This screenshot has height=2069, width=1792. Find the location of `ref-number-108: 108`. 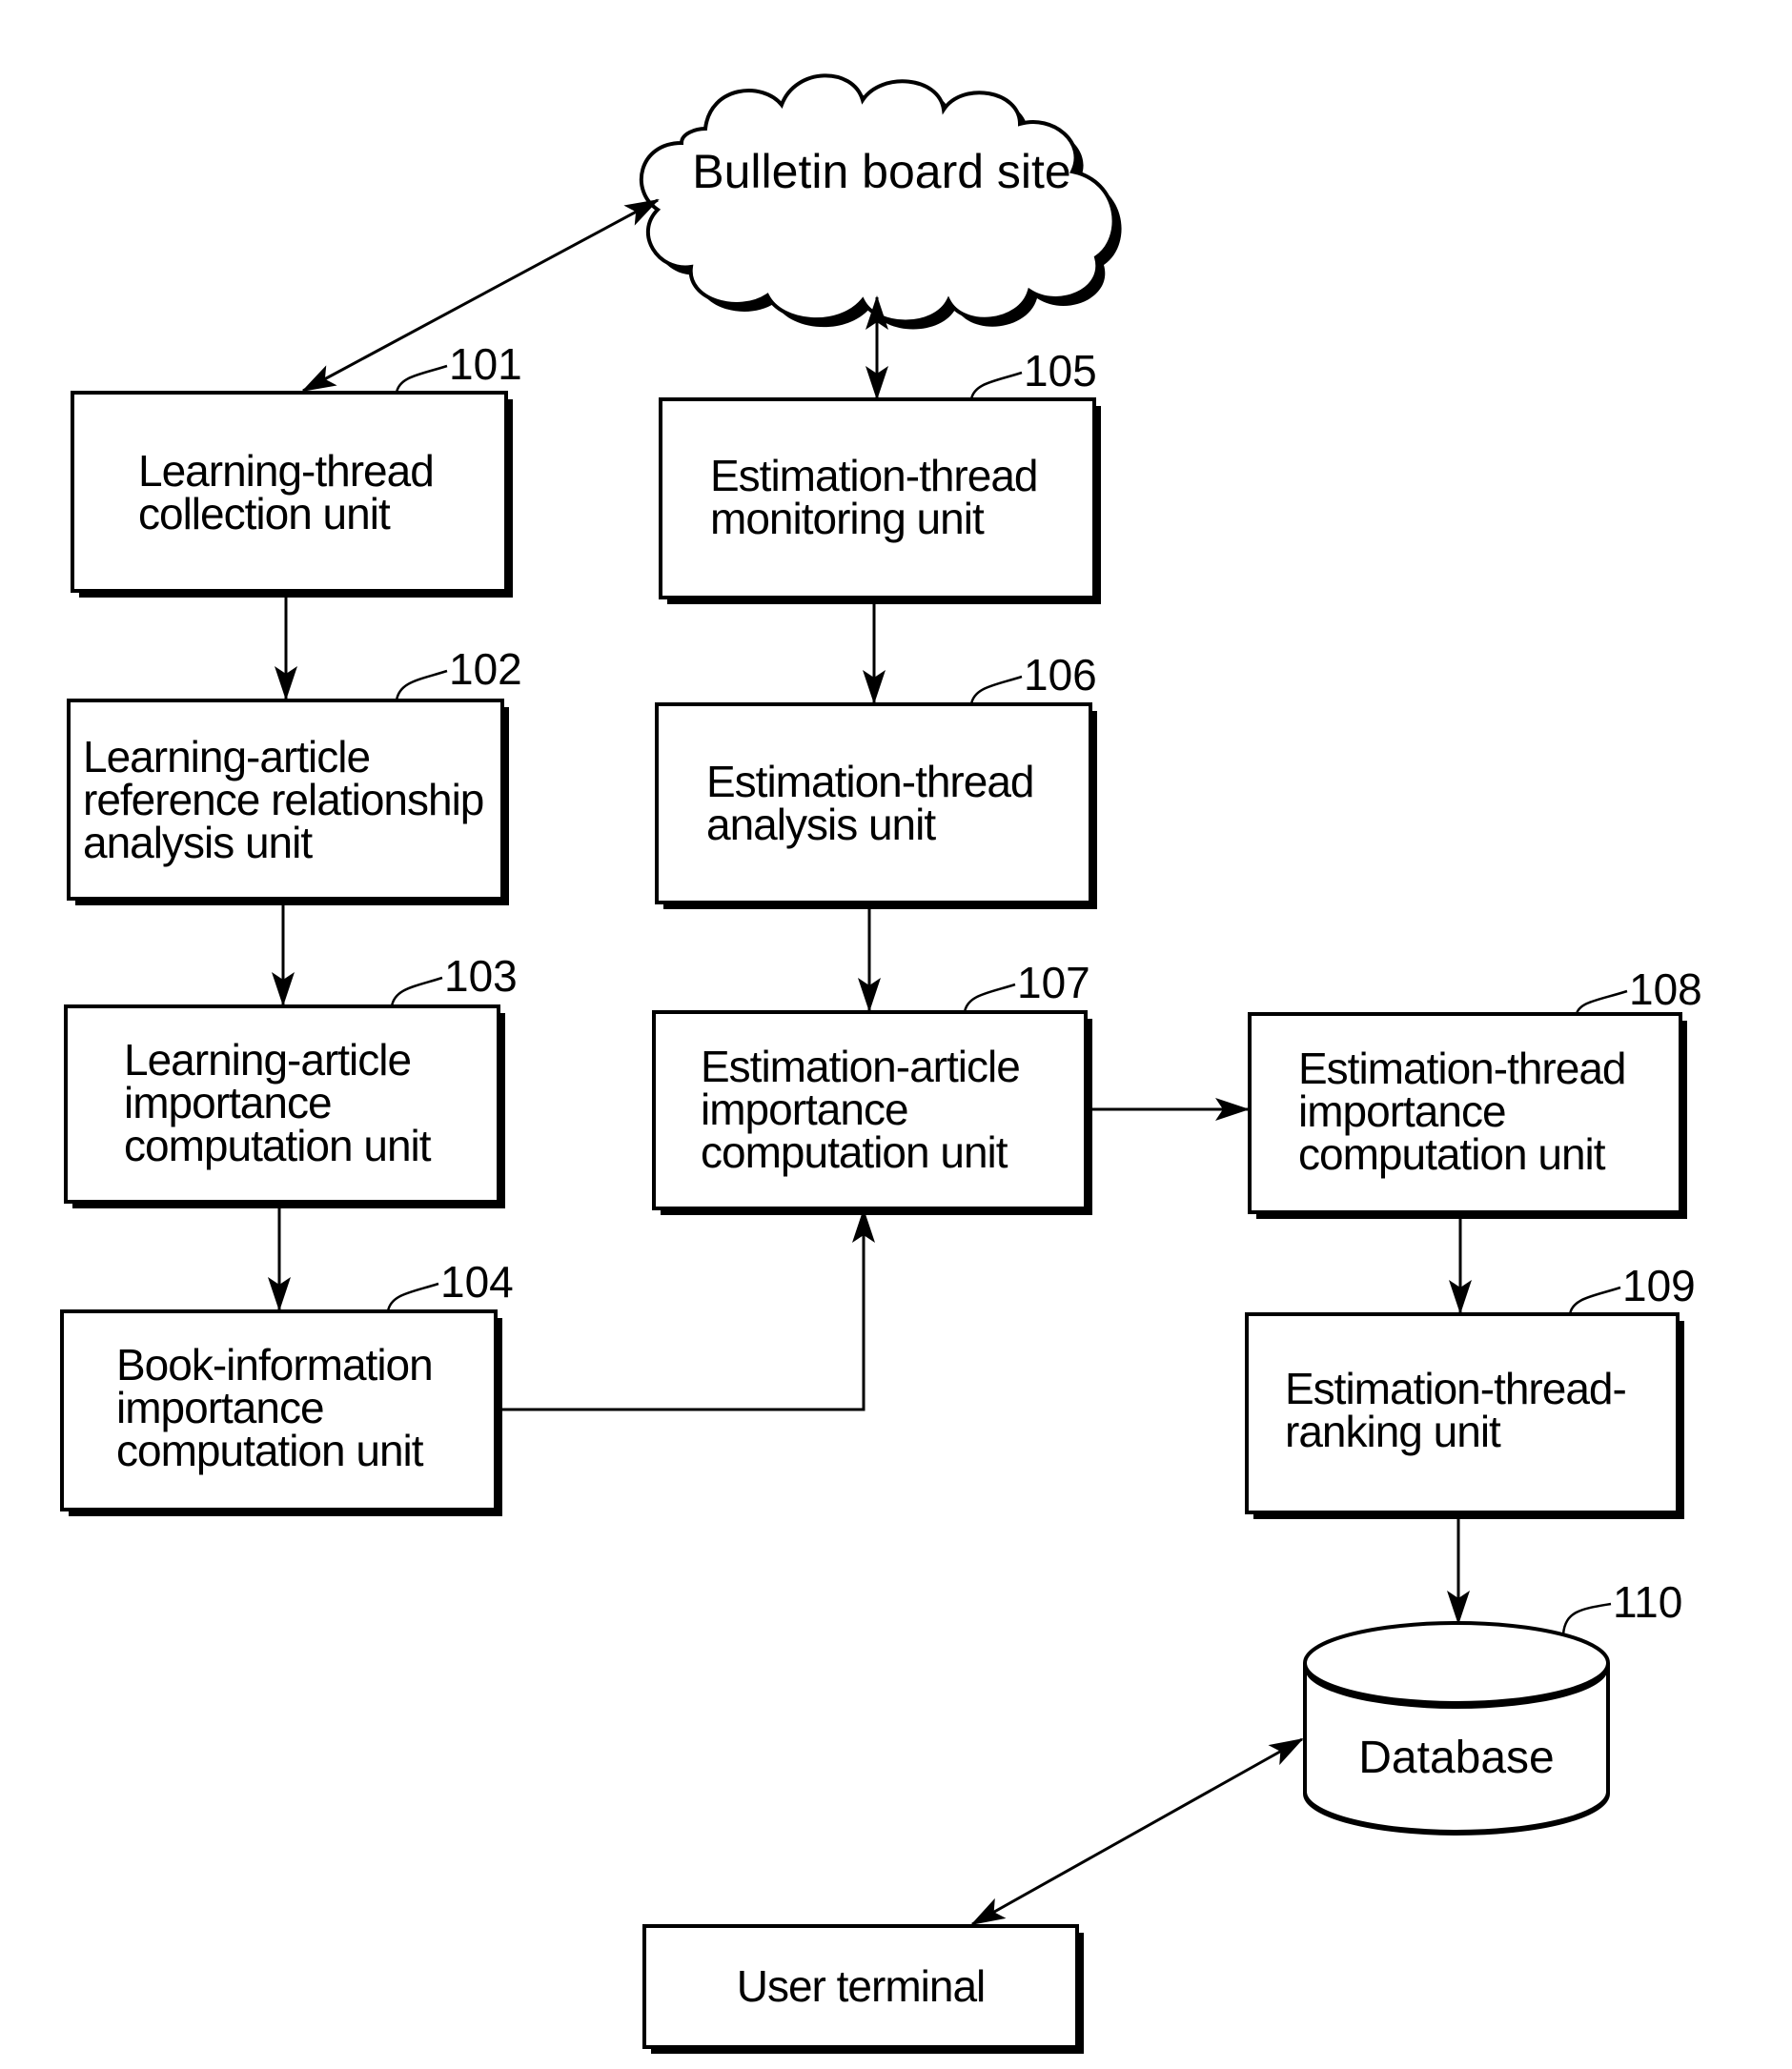

ref-number-108: 108 is located at coordinates (1665, 989).